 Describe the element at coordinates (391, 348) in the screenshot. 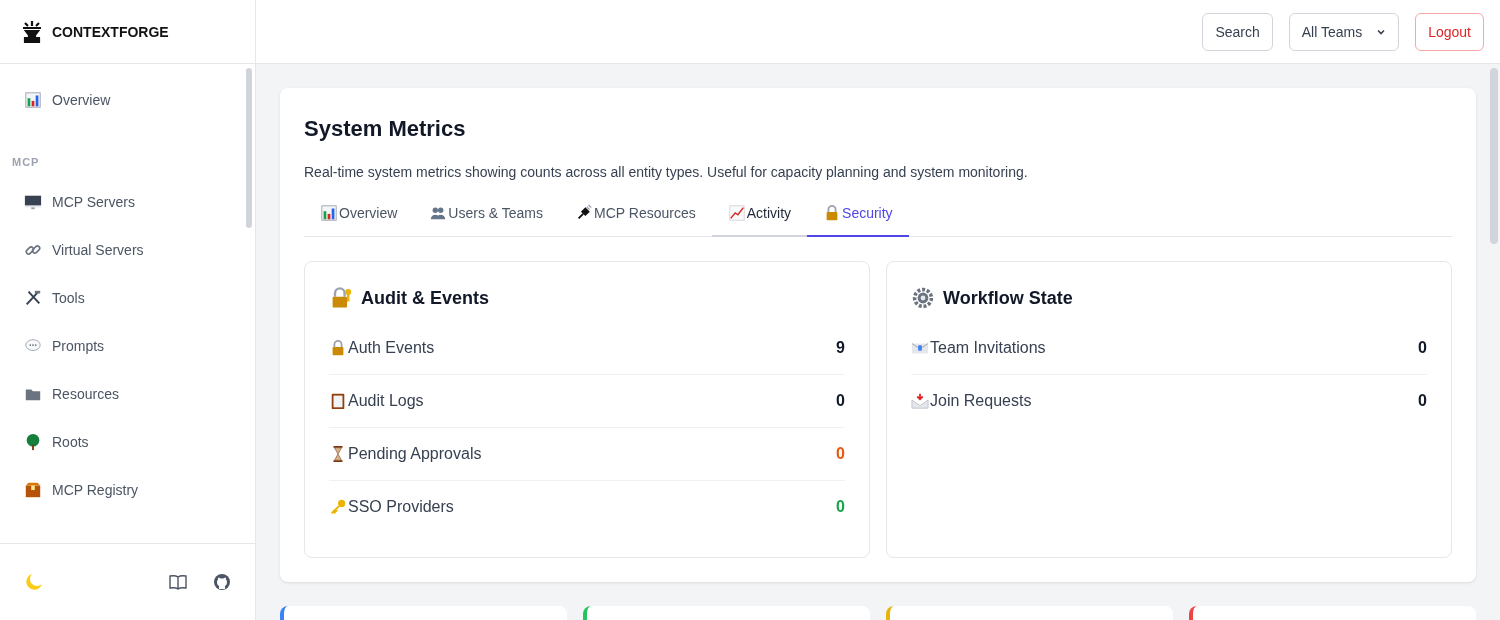

I see `metric-label: Auth Events` at that location.